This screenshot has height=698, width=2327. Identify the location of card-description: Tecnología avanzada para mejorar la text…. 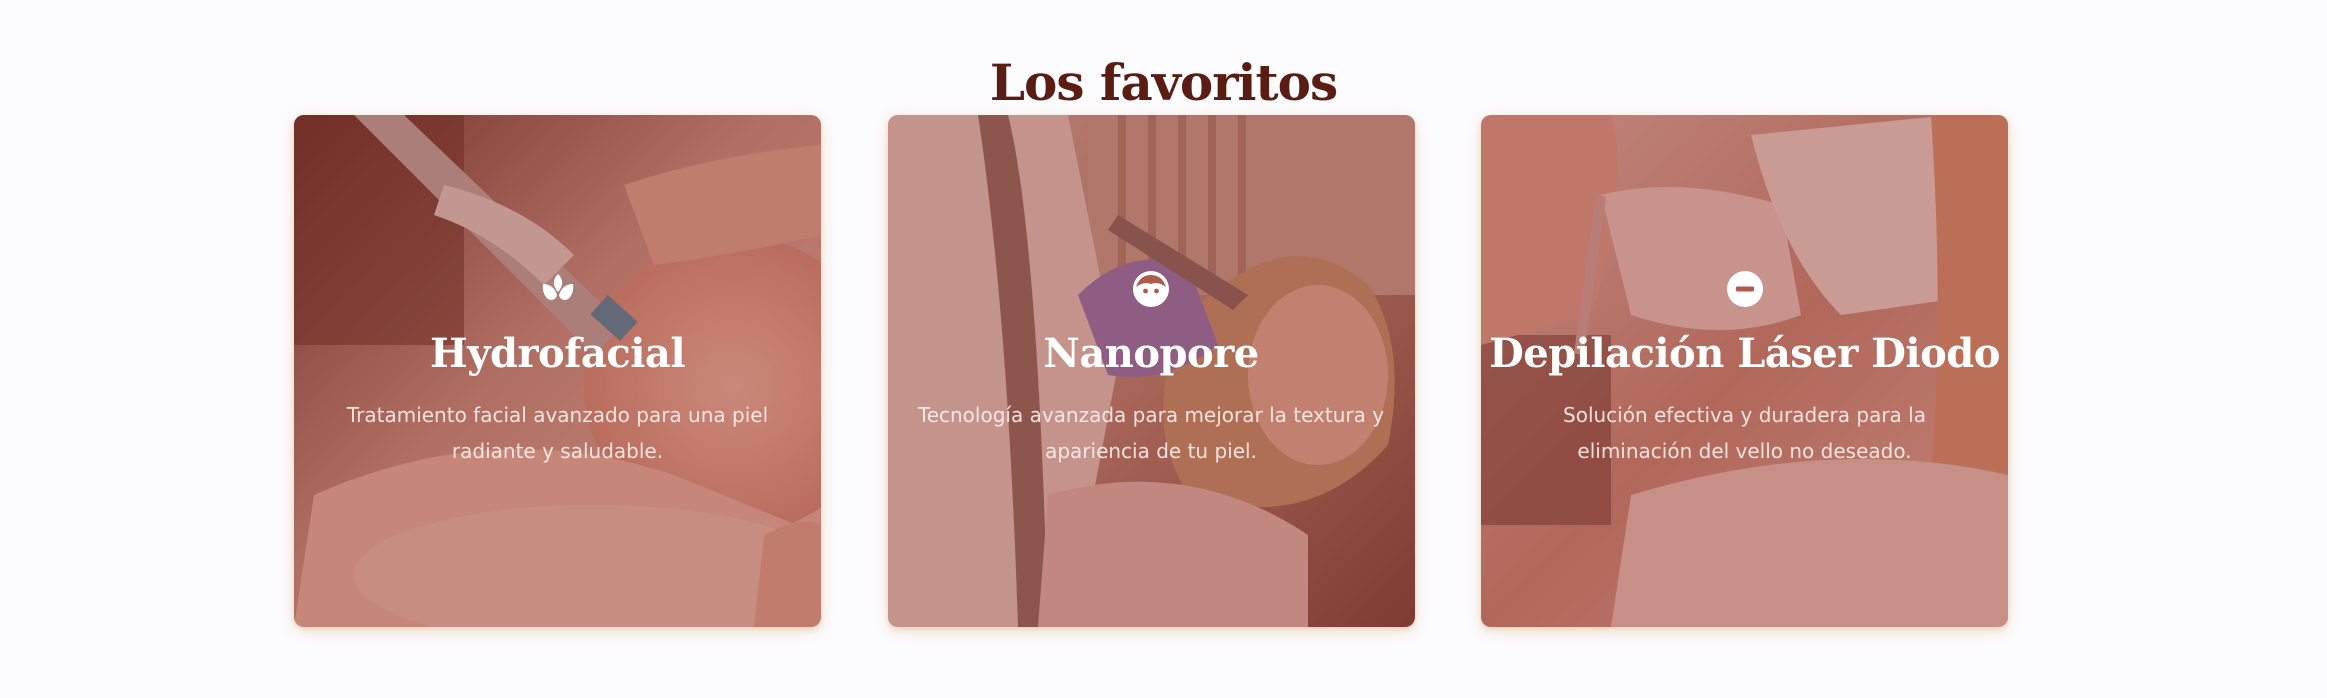
(1151, 433).